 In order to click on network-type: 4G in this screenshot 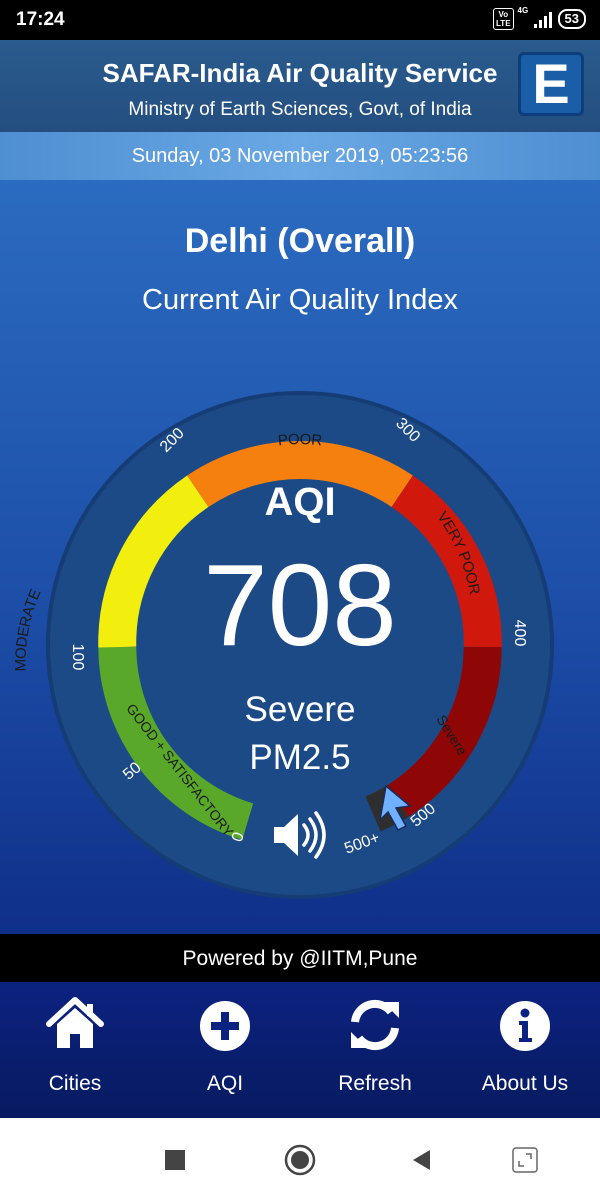, I will do `click(523, 10)`.